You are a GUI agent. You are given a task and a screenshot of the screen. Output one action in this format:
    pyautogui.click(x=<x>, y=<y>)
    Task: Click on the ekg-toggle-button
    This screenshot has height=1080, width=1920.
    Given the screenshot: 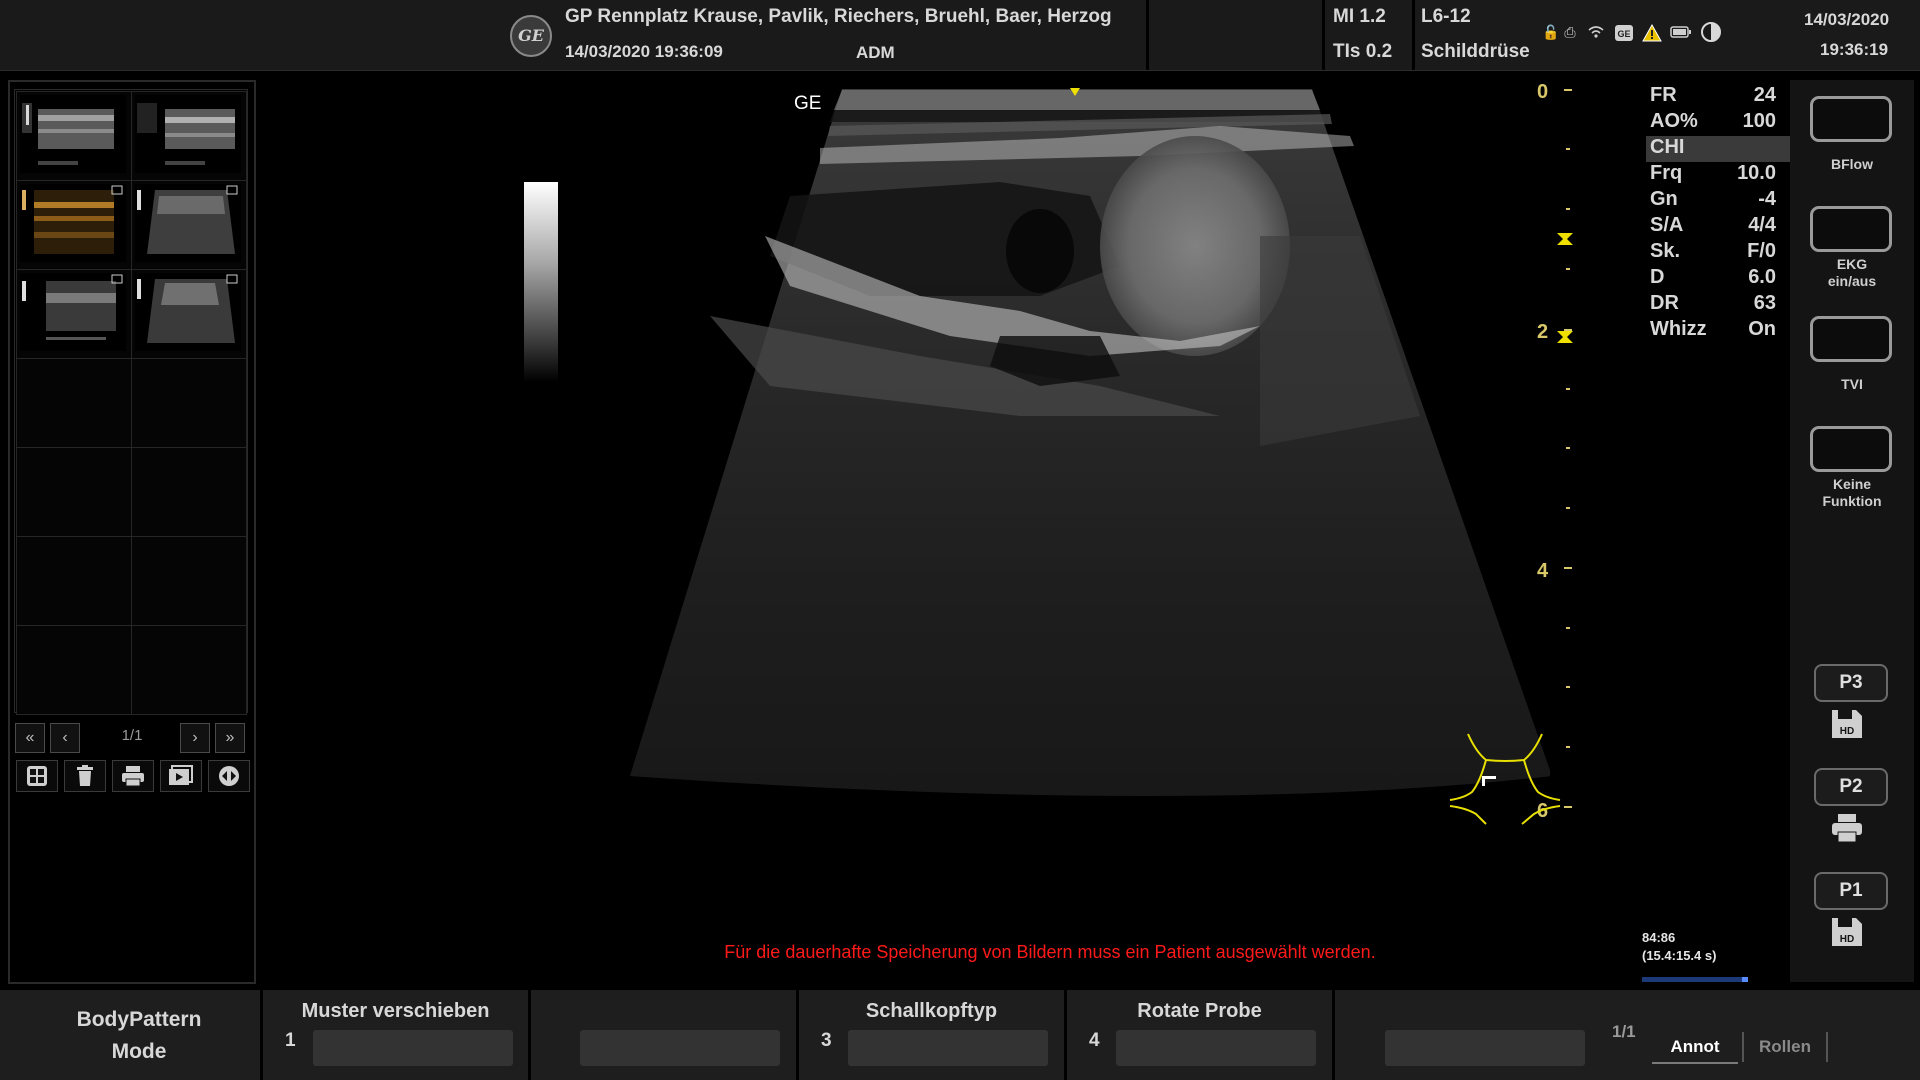 What is the action you would take?
    pyautogui.click(x=1851, y=229)
    